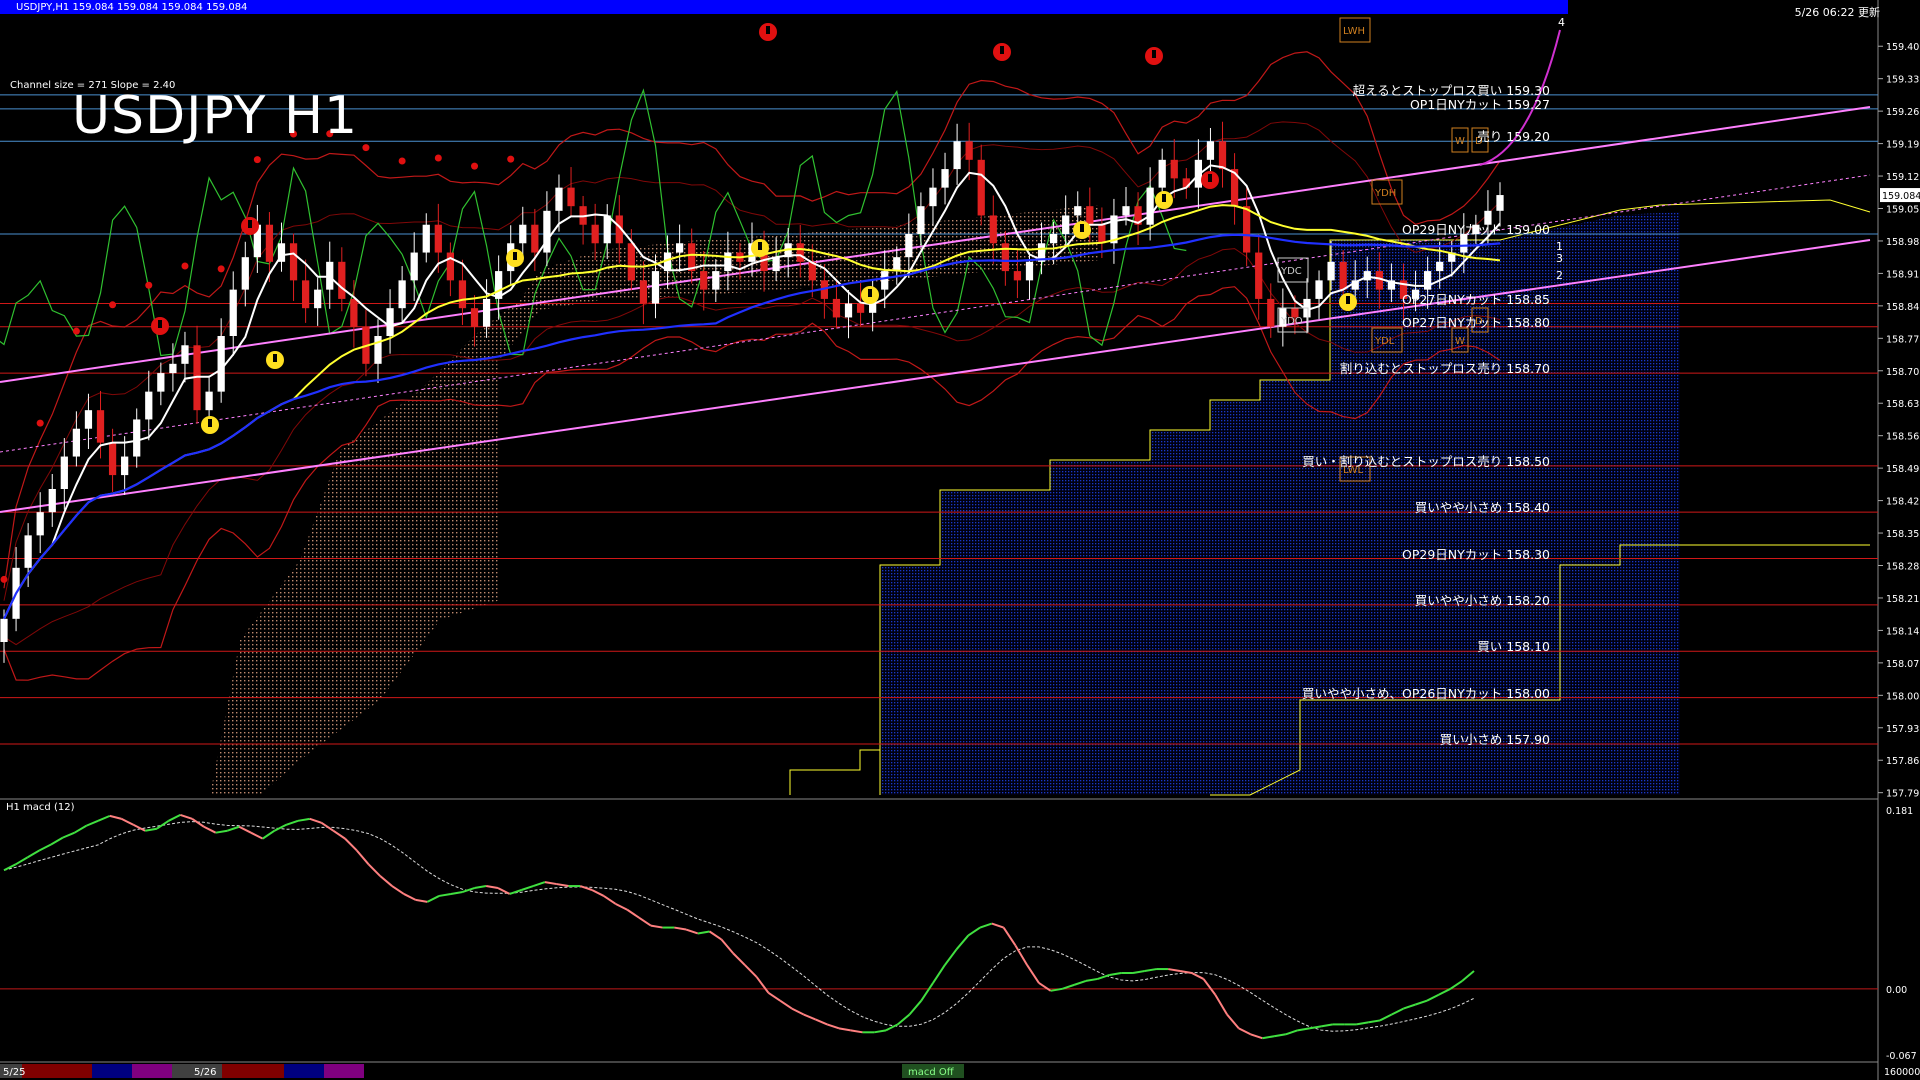  What do you see at coordinates (1899, 811) in the screenshot?
I see `macd-tick-label: 0.181` at bounding box center [1899, 811].